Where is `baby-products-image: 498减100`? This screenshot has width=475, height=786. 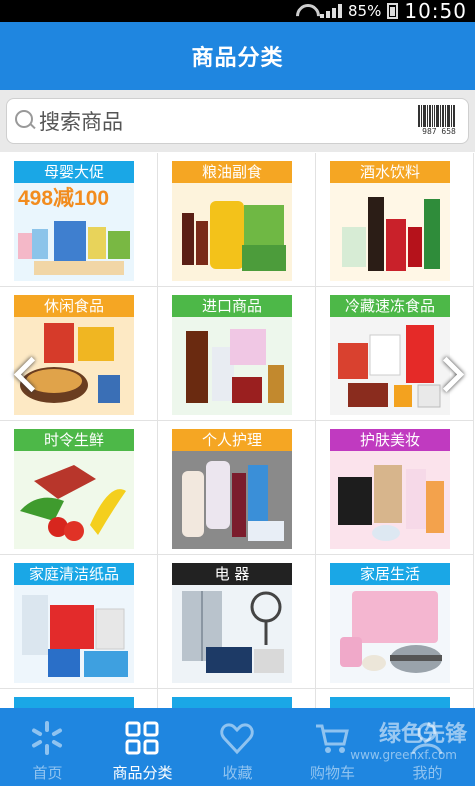 baby-products-image: 498减100 is located at coordinates (74, 232).